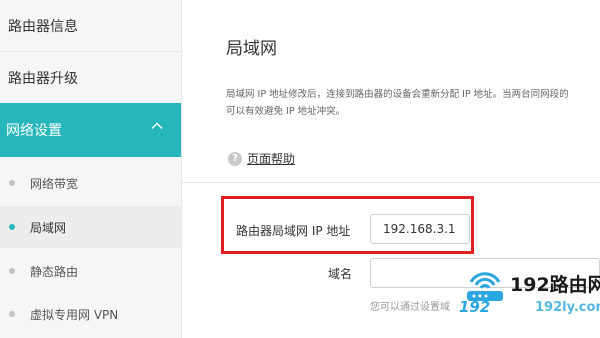 The height and width of the screenshot is (338, 600). Describe the element at coordinates (391, 182) in the screenshot. I see `divider` at that location.